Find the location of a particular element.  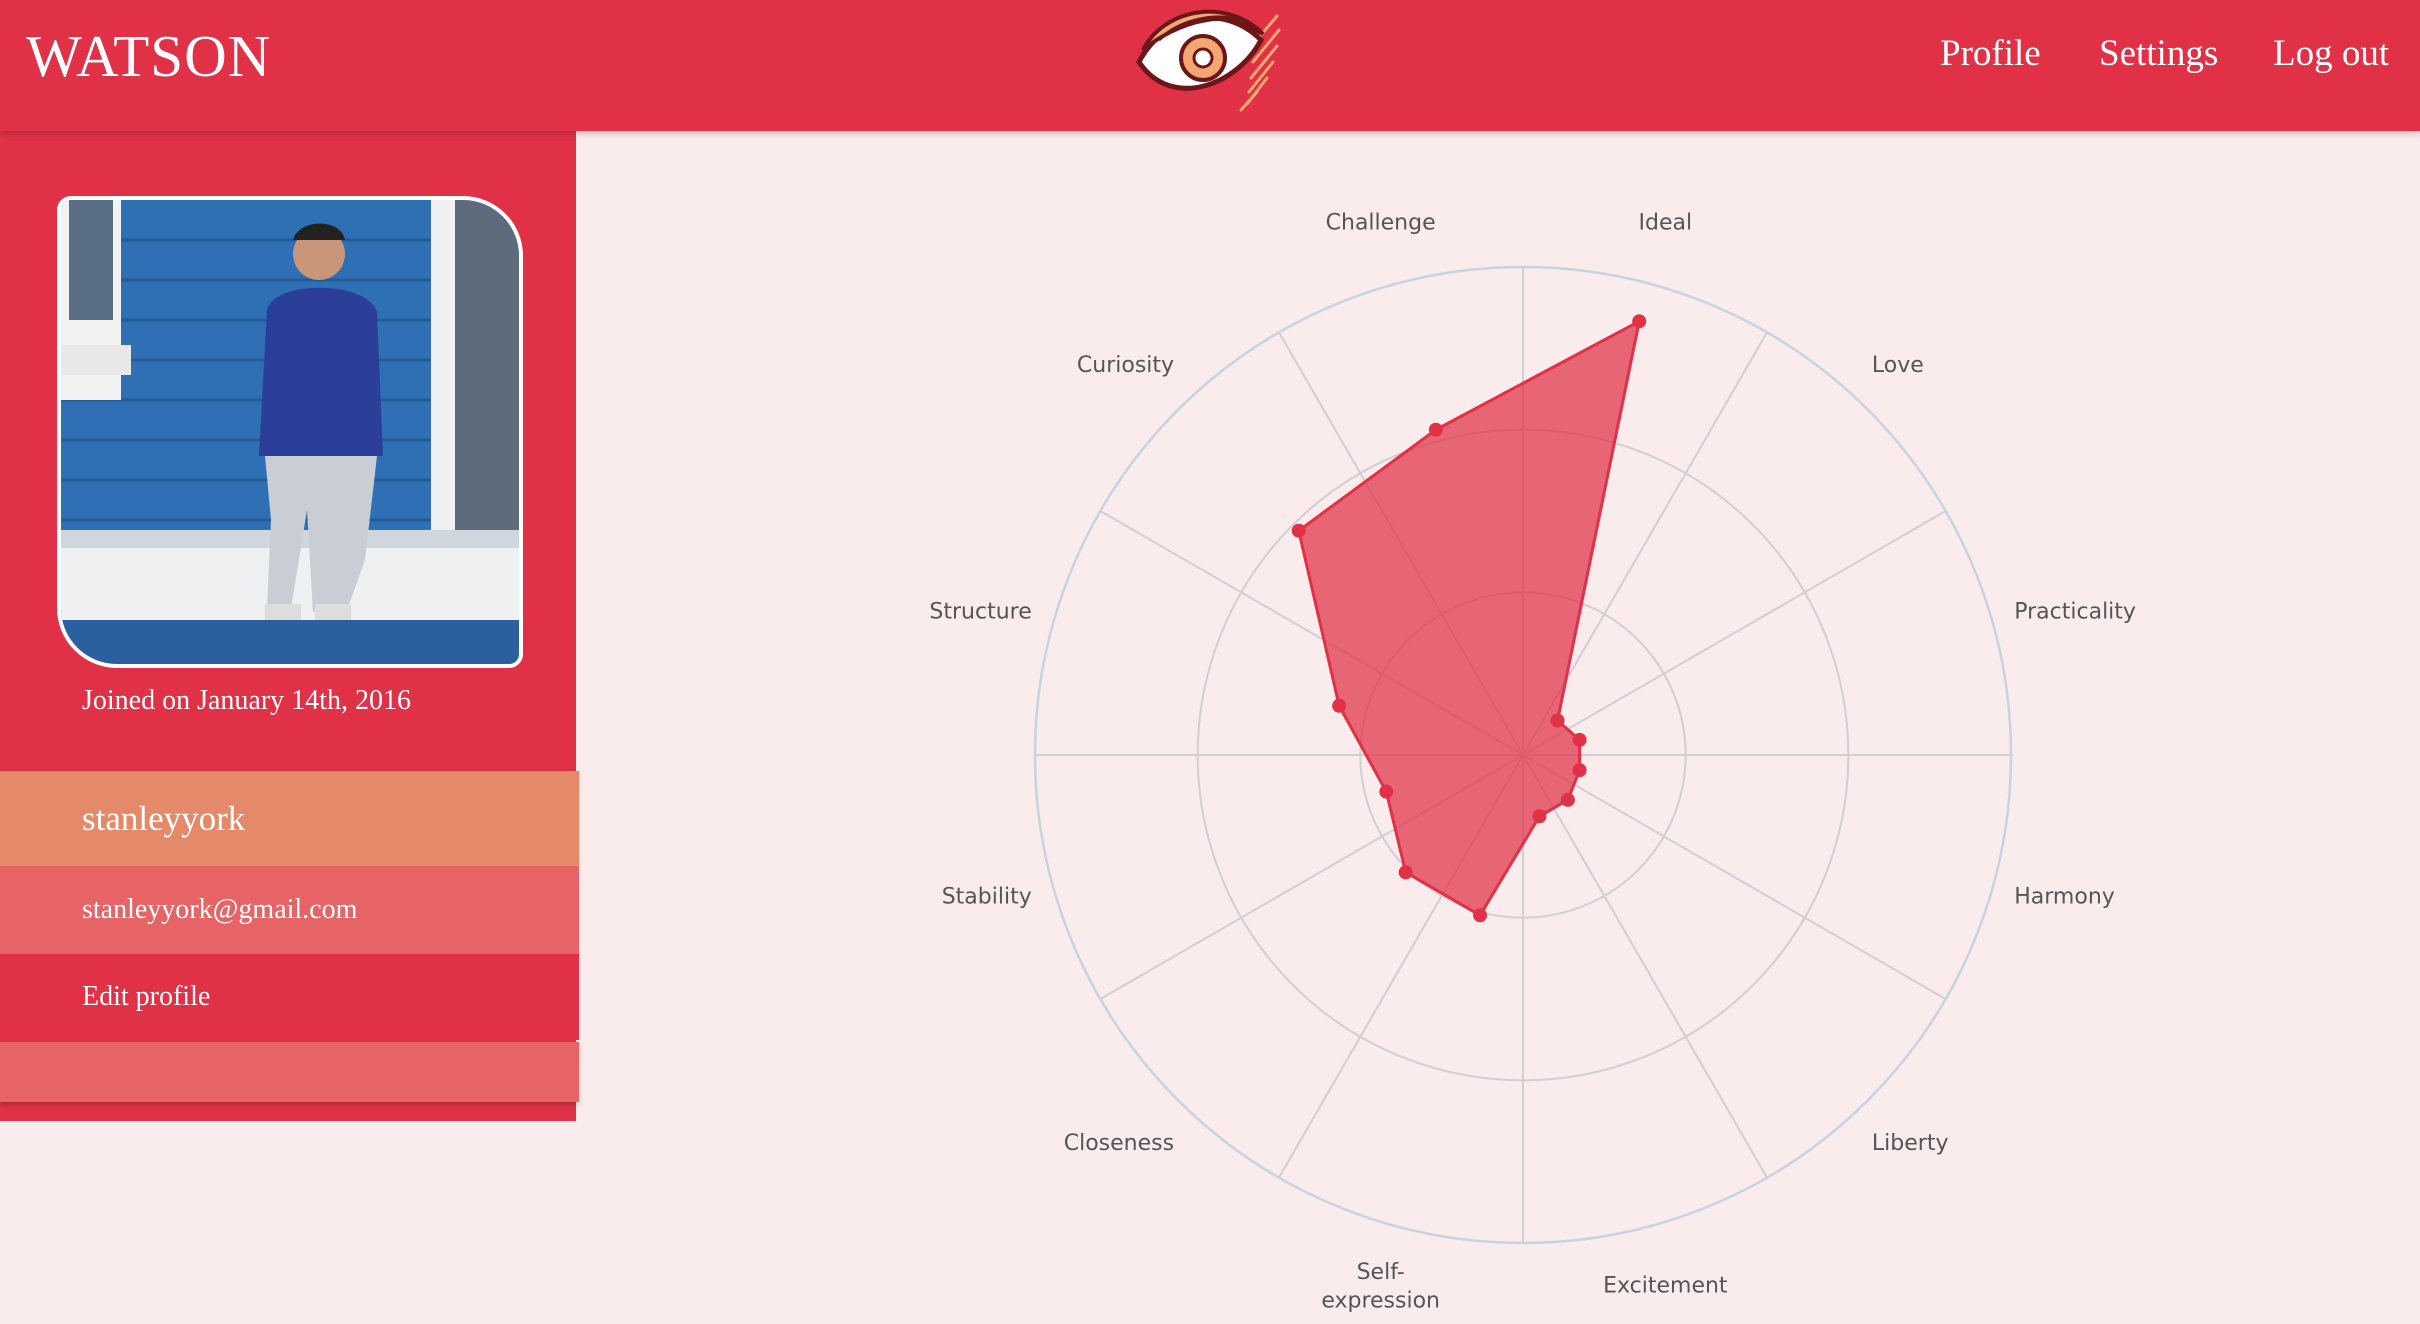

radar-point-curiosity is located at coordinates (1298, 530).